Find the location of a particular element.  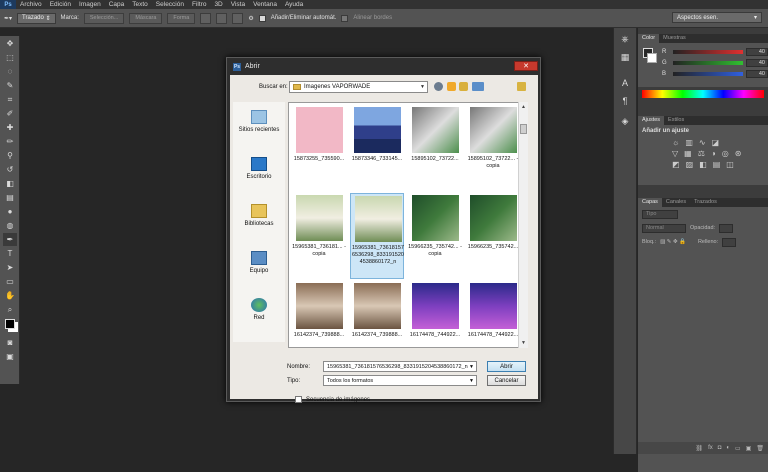

invert-icon: ◩ is located at coordinates (676, 164).